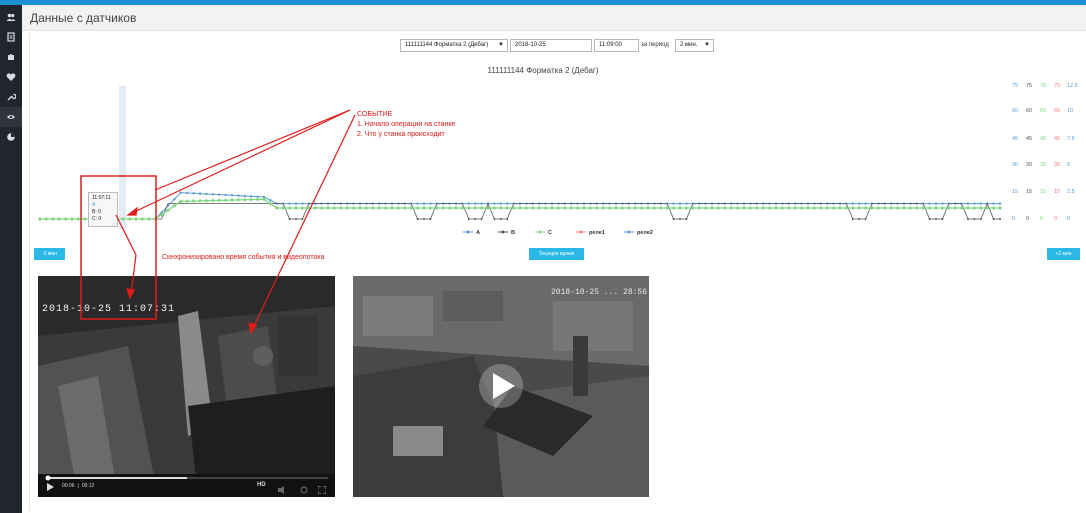  Describe the element at coordinates (1068, 165) in the screenshot. I see `axis-tick-label: 5` at that location.